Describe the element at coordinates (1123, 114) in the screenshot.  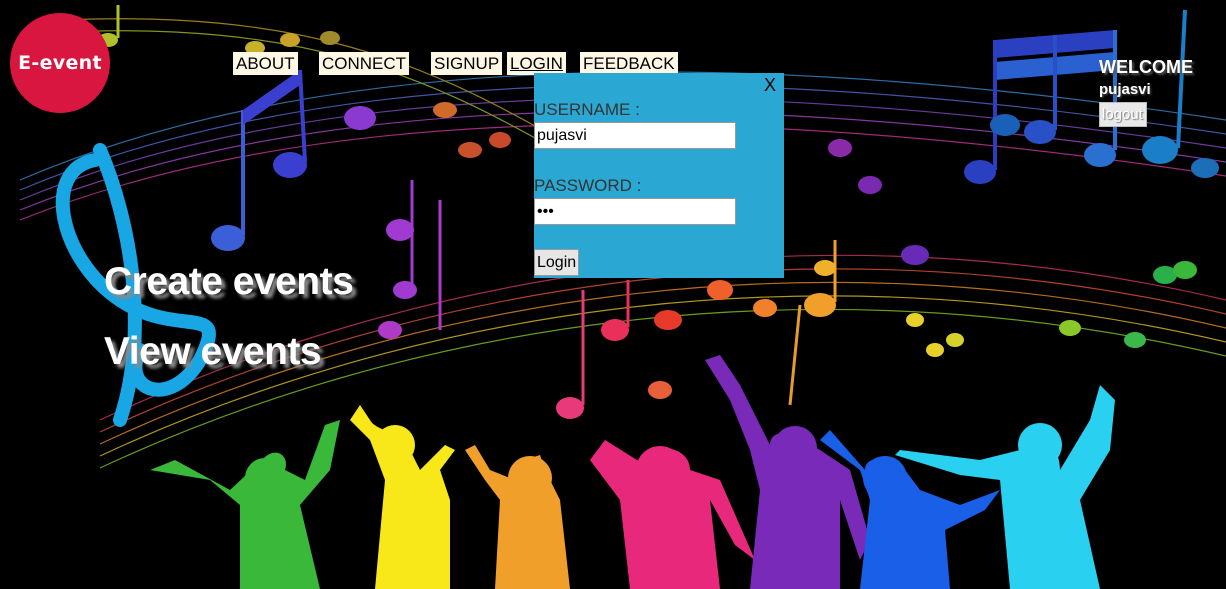
I see `logout-button: logout` at that location.